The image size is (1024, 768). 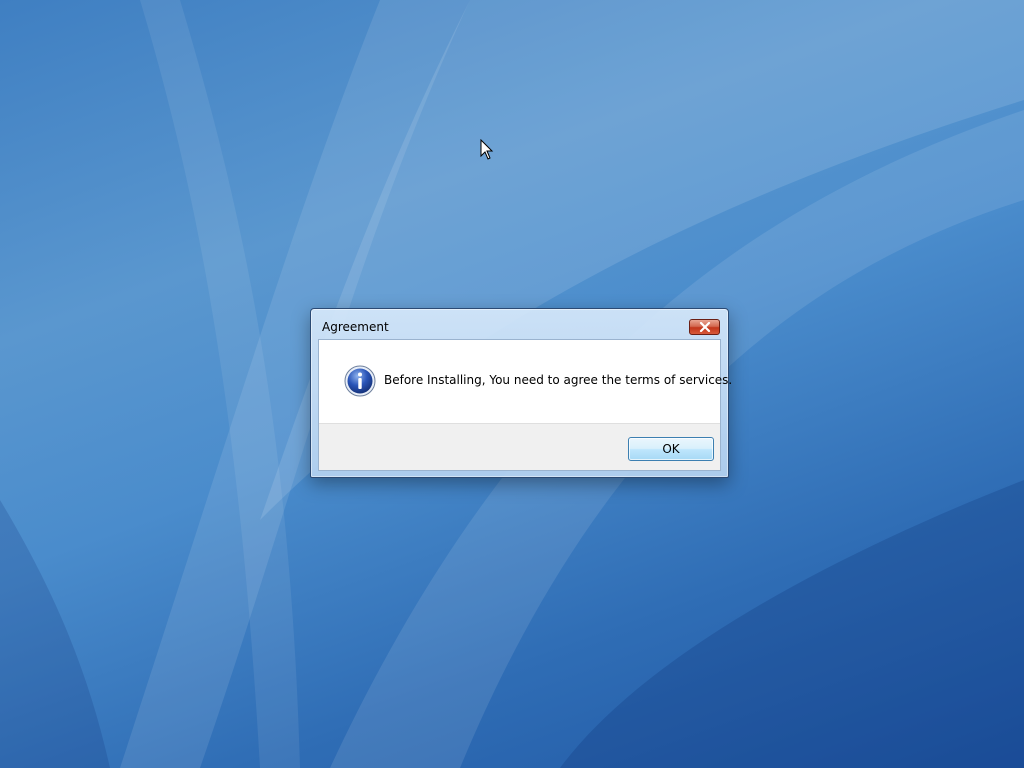 I want to click on ok-button: OK, so click(x=671, y=449).